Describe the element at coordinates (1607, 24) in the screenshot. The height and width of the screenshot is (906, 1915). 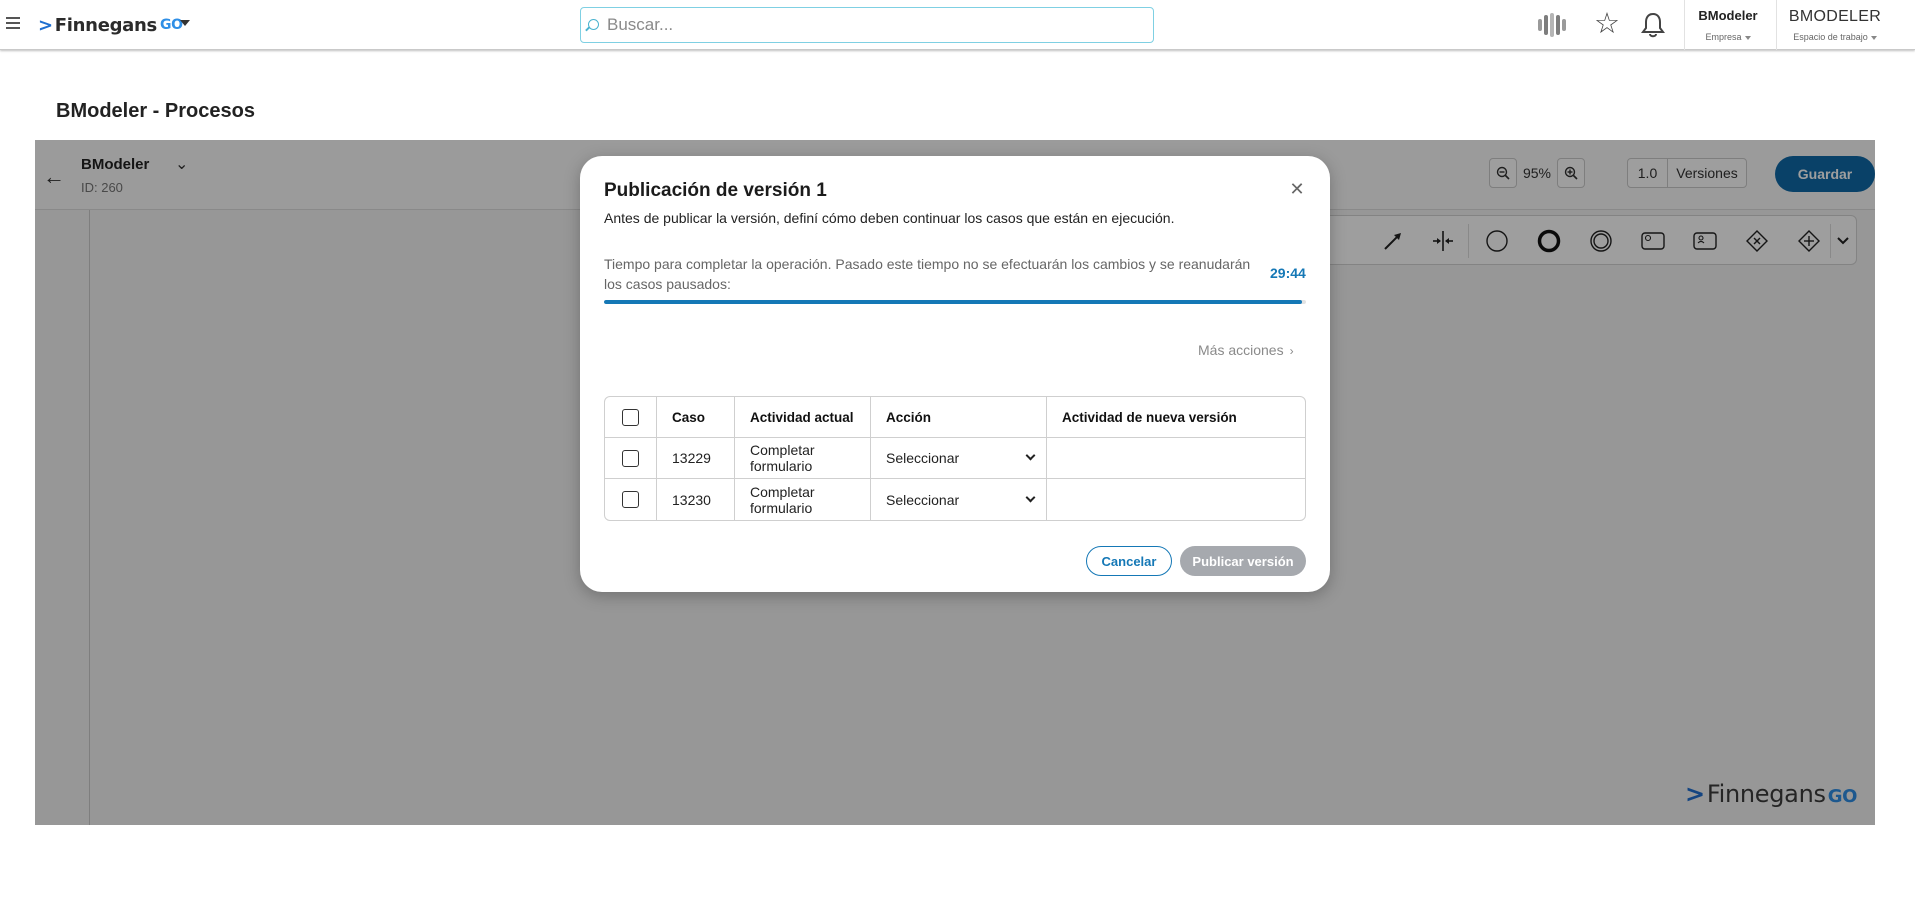
I see `favorites-star-icon: ☆` at that location.